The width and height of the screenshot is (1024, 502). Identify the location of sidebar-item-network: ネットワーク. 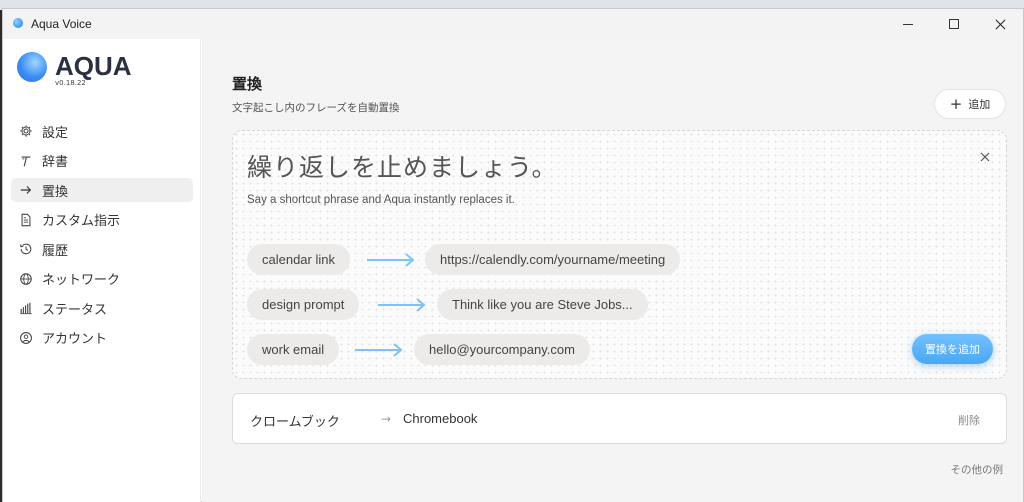
(102, 279).